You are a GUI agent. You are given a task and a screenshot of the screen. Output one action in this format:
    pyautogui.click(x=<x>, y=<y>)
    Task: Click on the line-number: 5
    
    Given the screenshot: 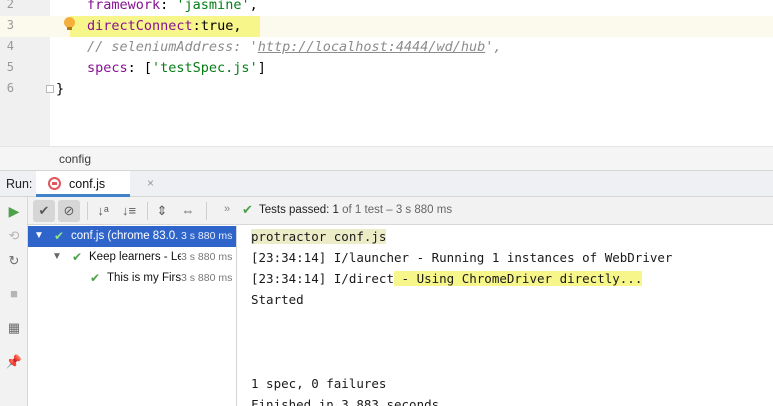 What is the action you would take?
    pyautogui.click(x=10, y=67)
    